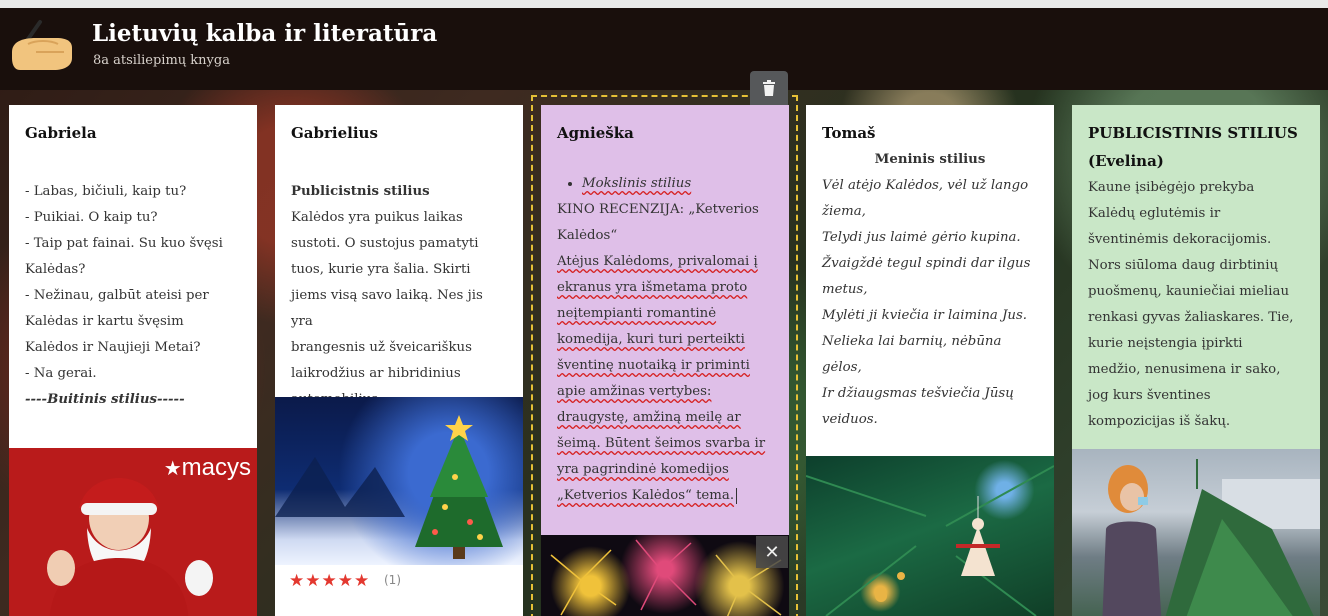  Describe the element at coordinates (1126, 161) in the screenshot. I see `post-author-line: (Evelina)` at that location.